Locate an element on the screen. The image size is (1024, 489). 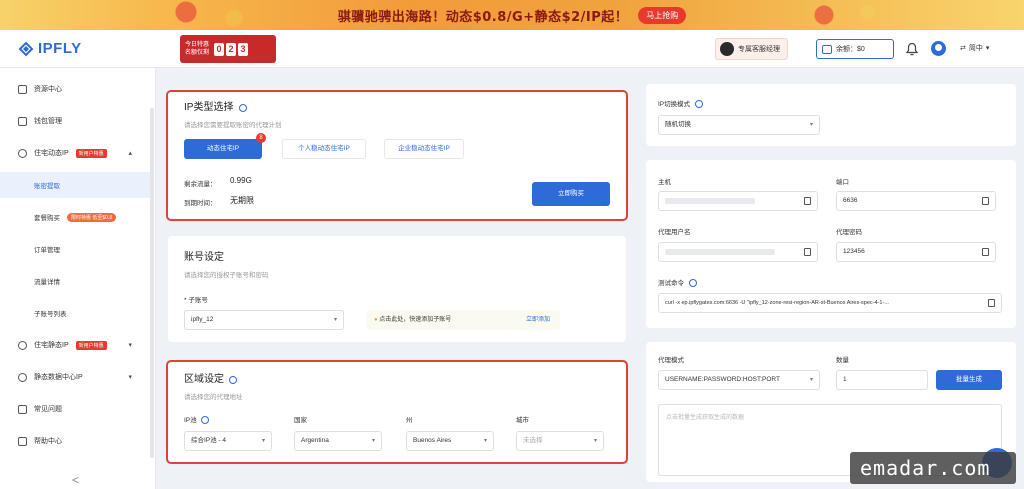
server-icon is located at coordinates (22, 377).